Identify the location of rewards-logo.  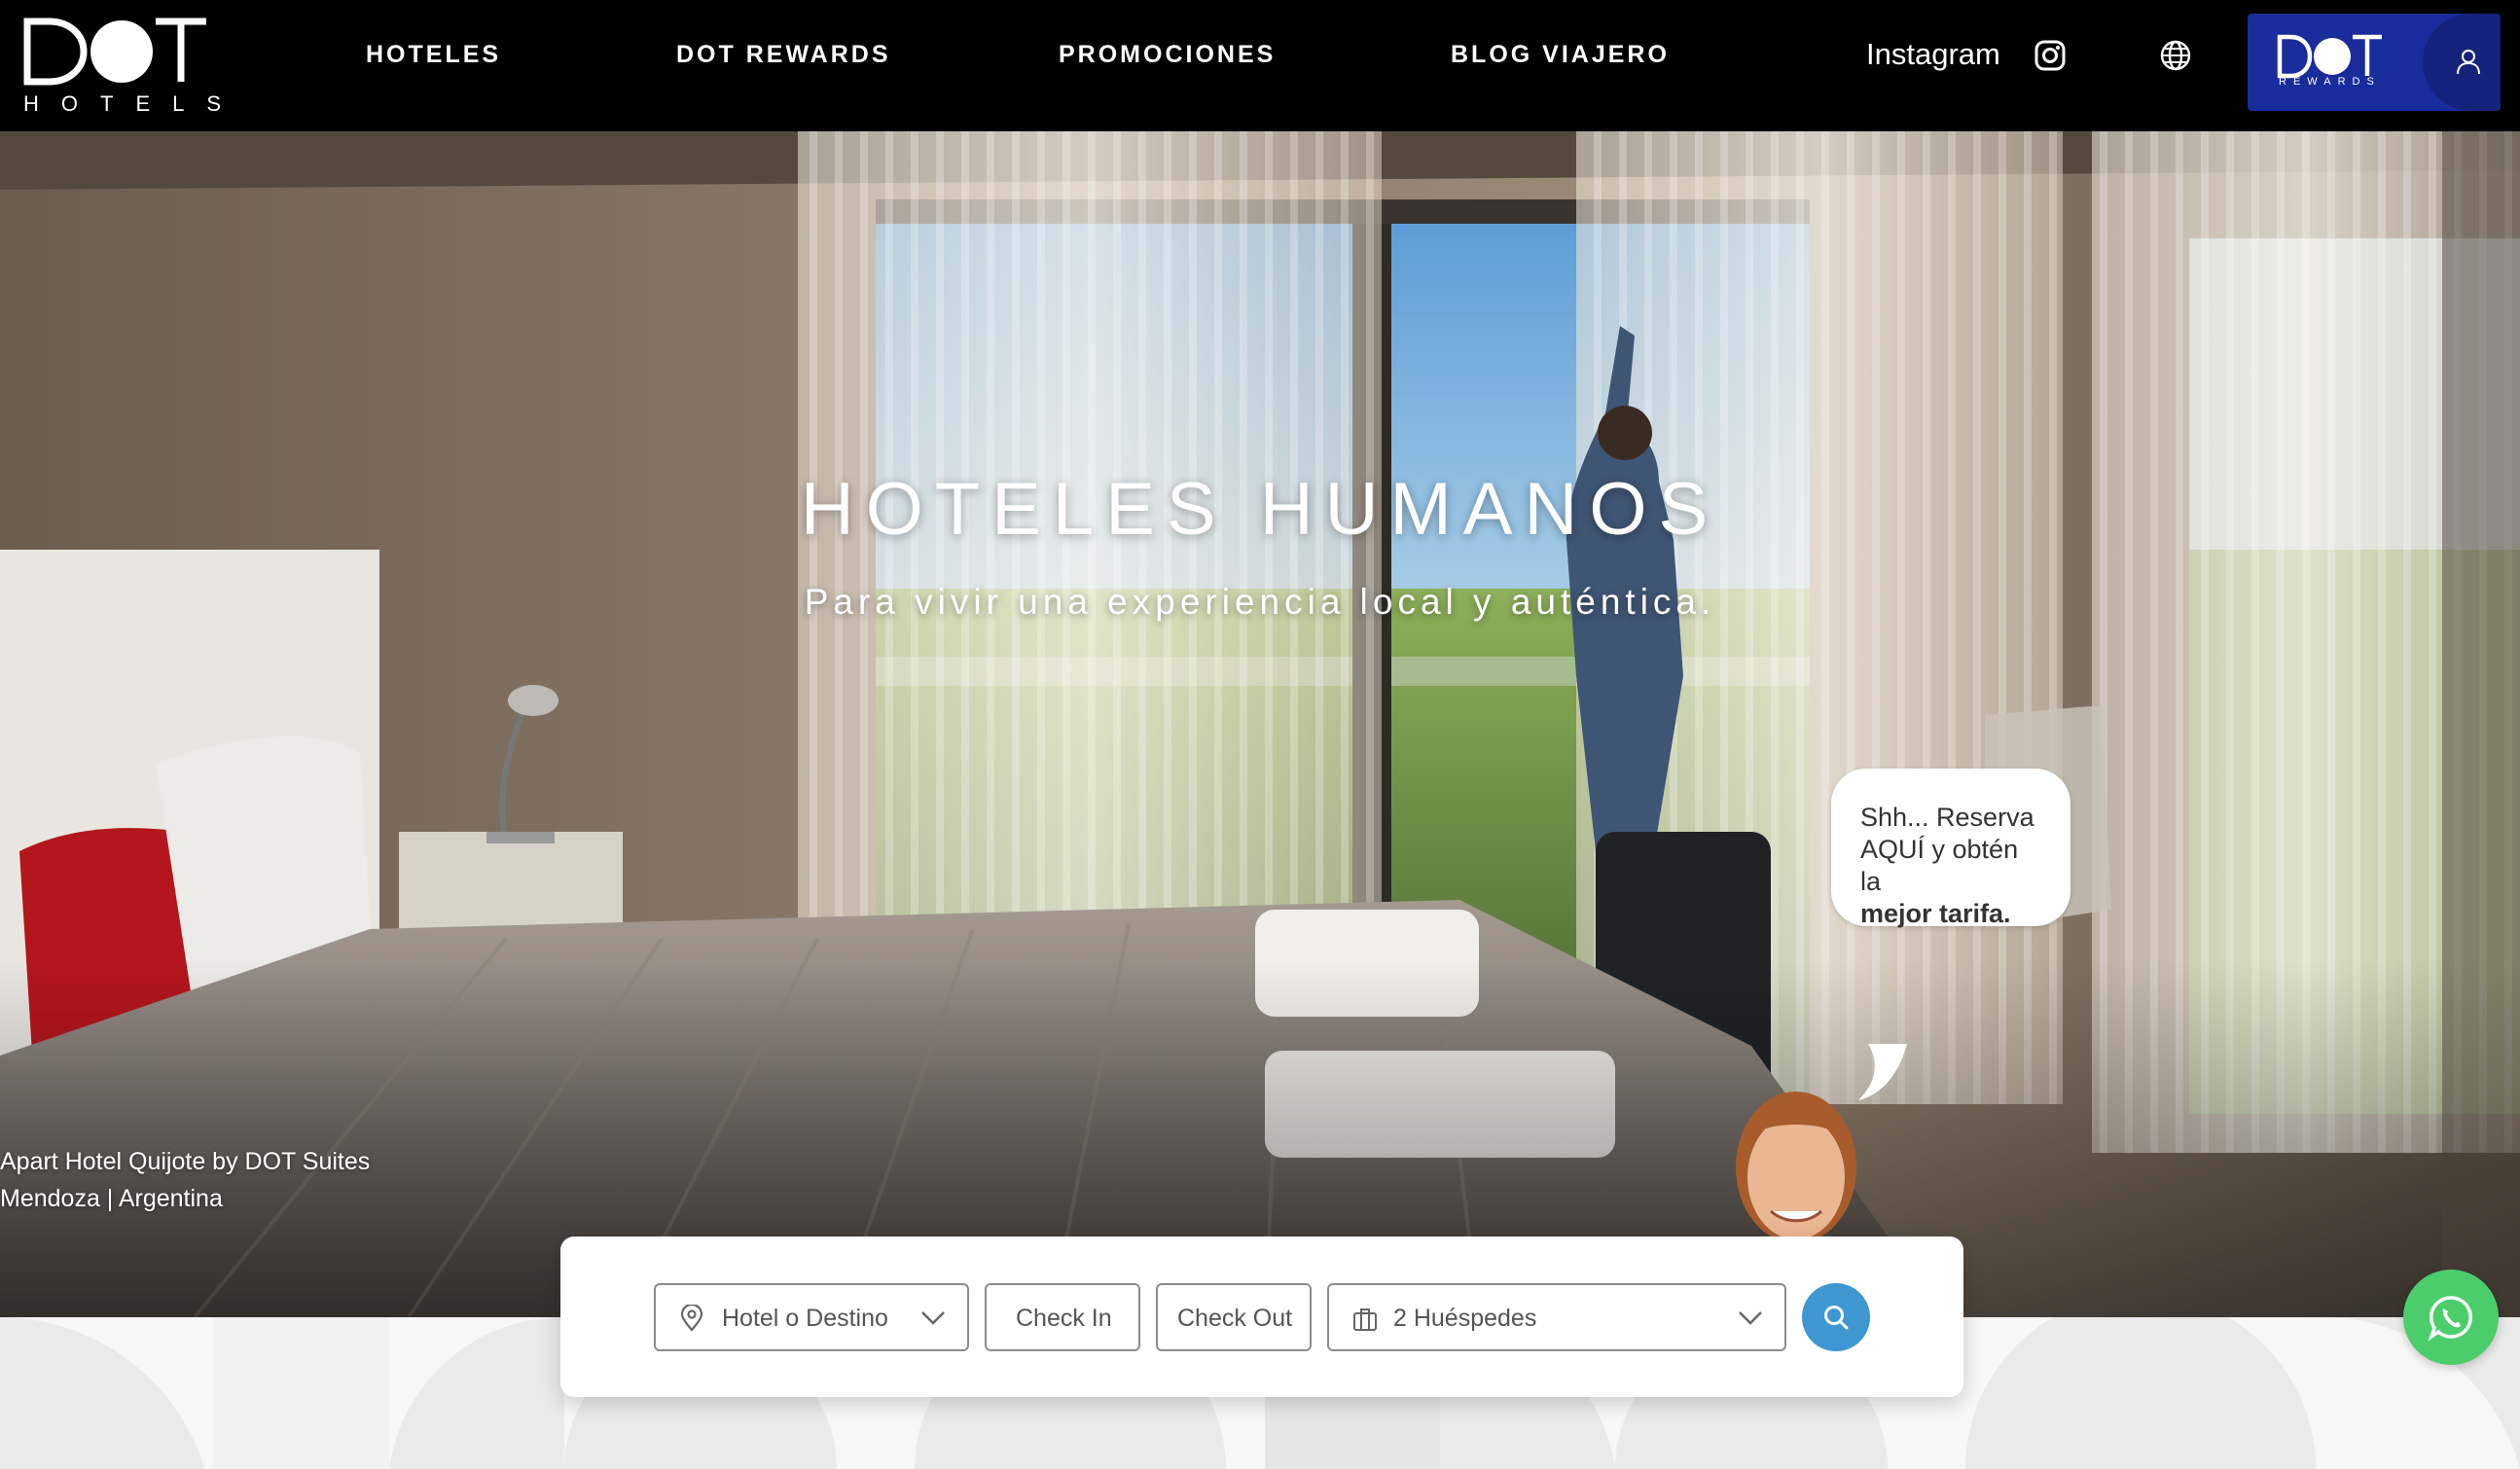
(2329, 56).